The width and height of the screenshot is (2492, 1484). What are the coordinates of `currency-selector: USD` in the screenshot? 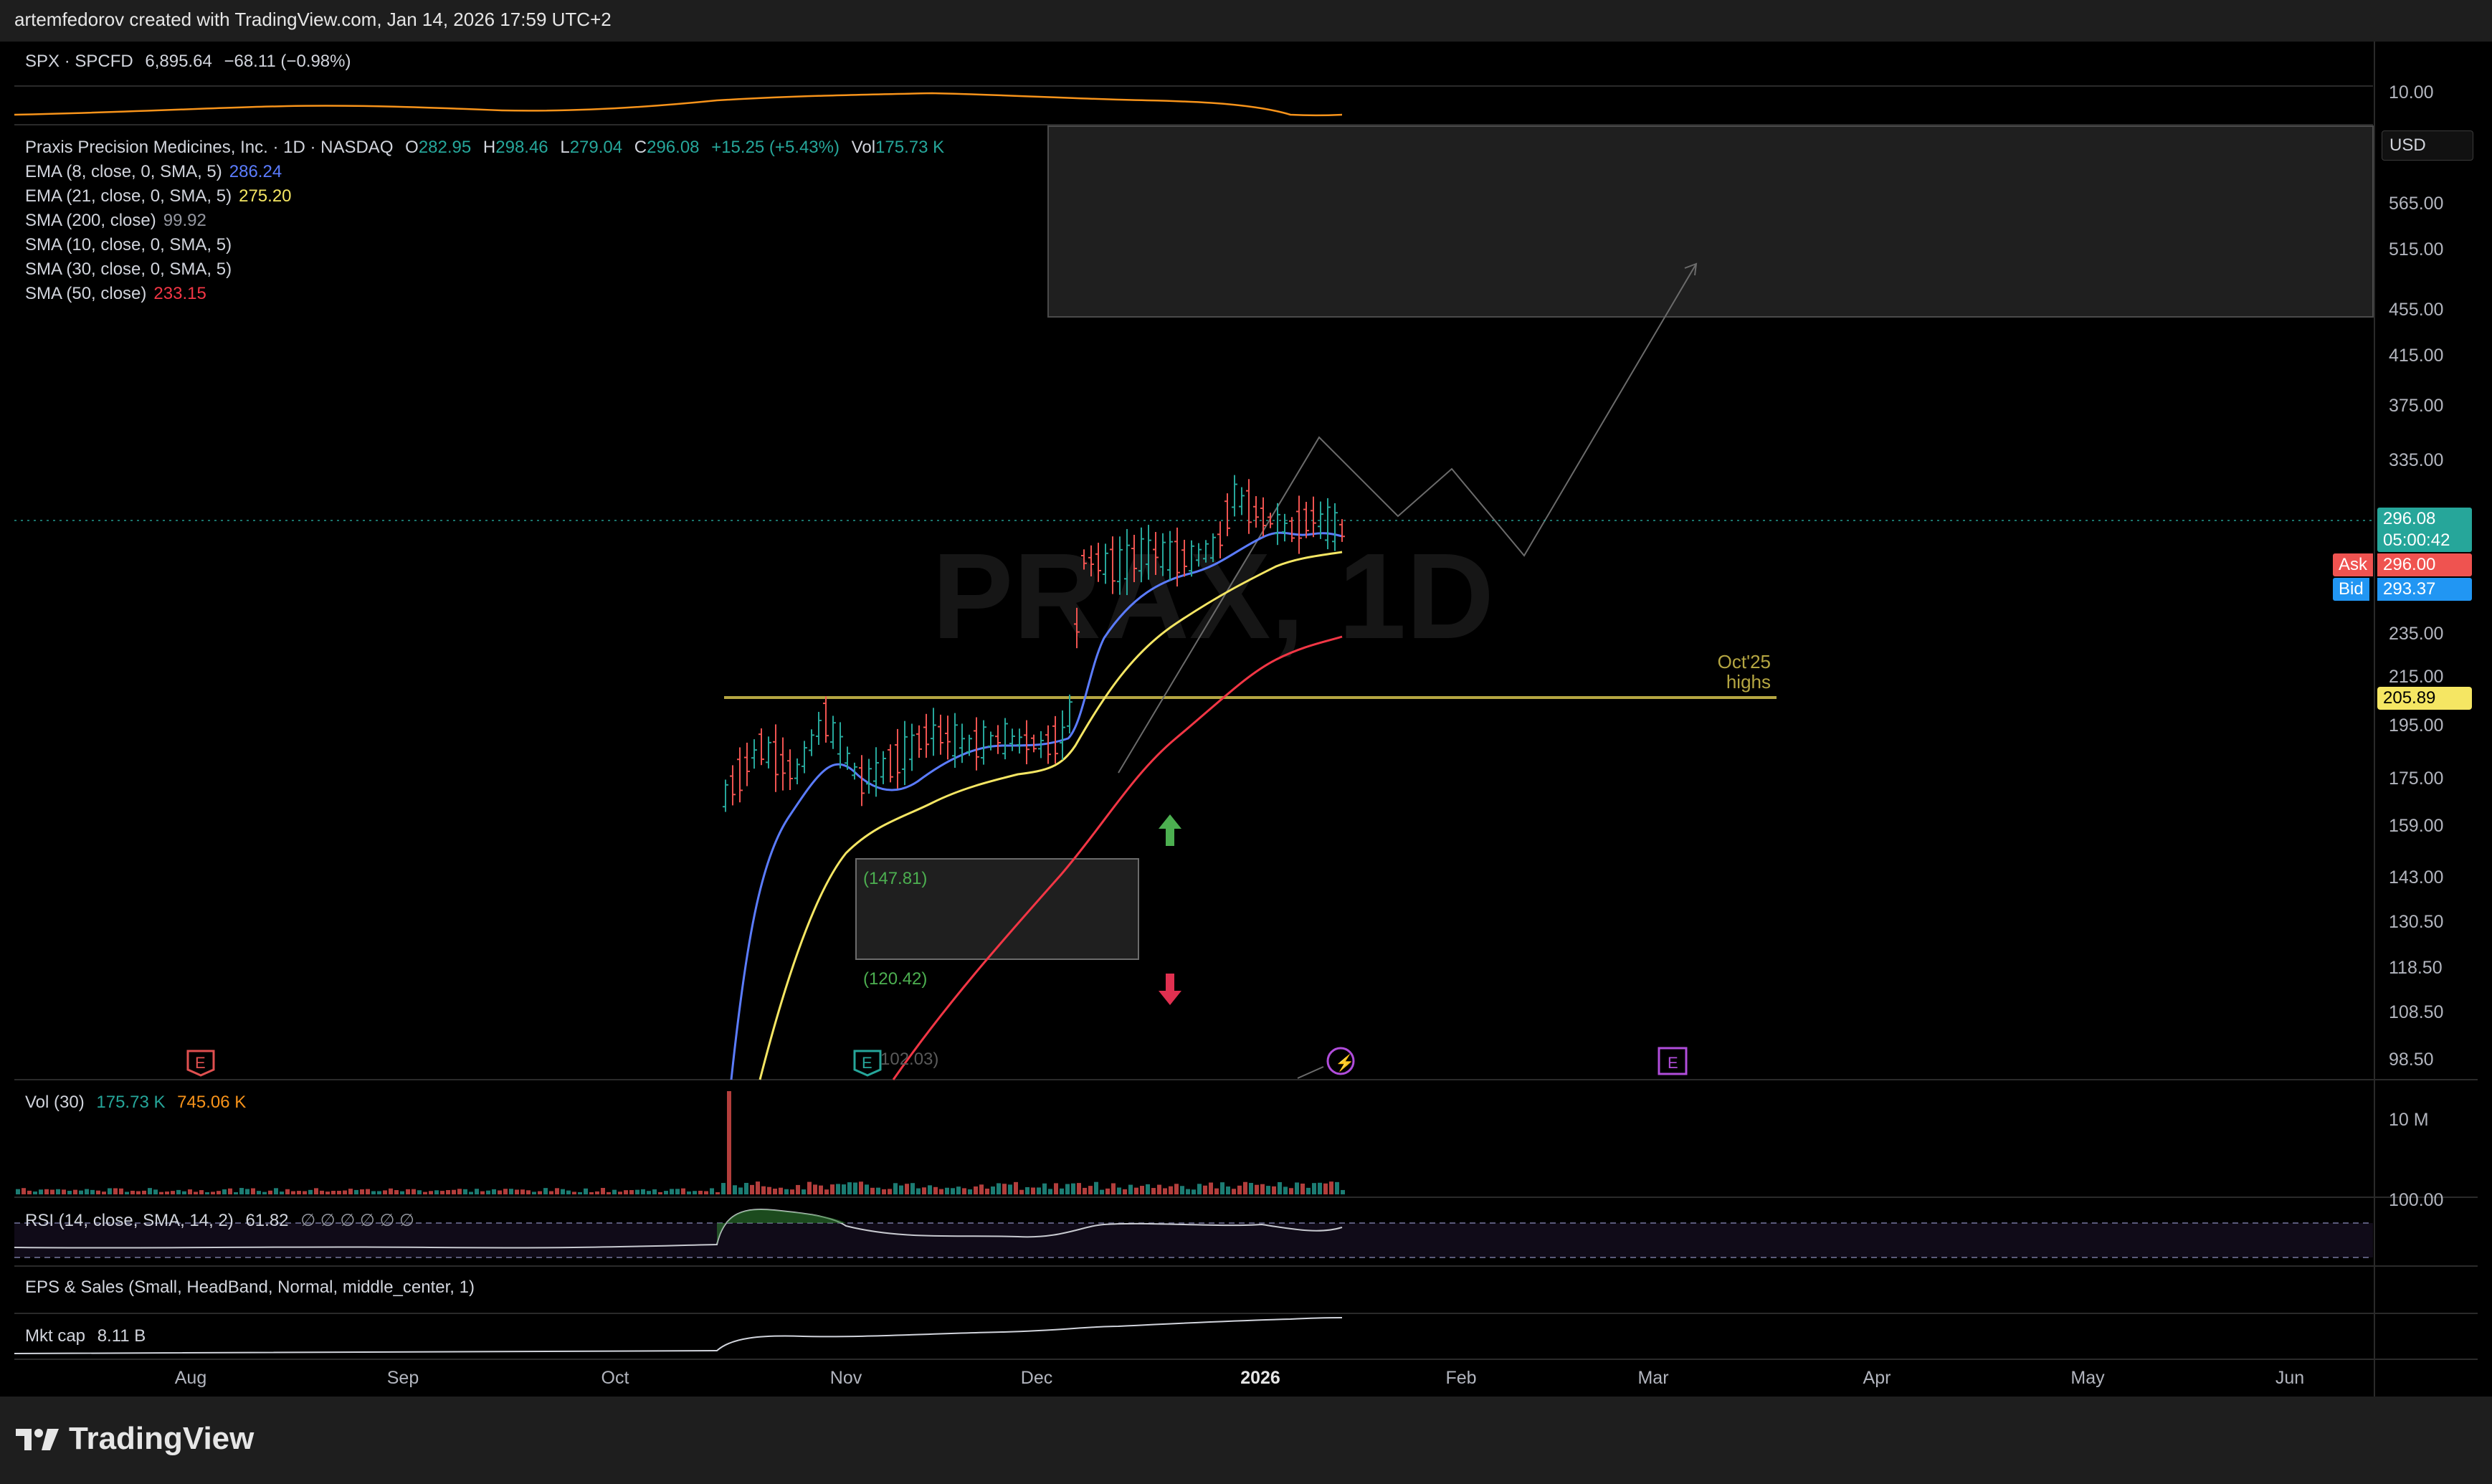 It's located at (2427, 145).